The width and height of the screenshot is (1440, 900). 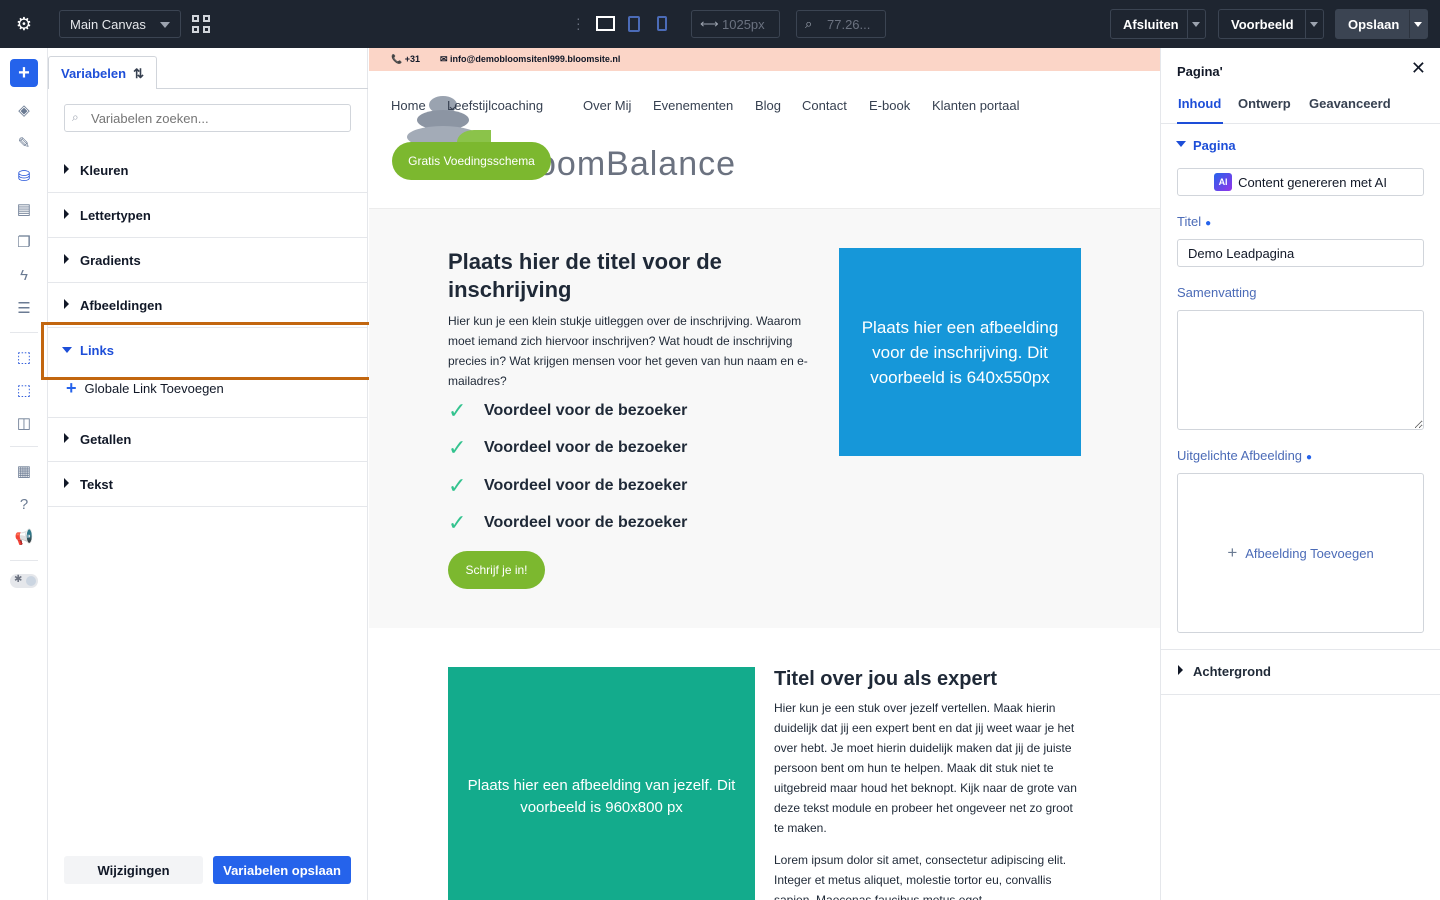 I want to click on nav-item: Leefstijlcoaching ⌄, so click(x=495, y=106).